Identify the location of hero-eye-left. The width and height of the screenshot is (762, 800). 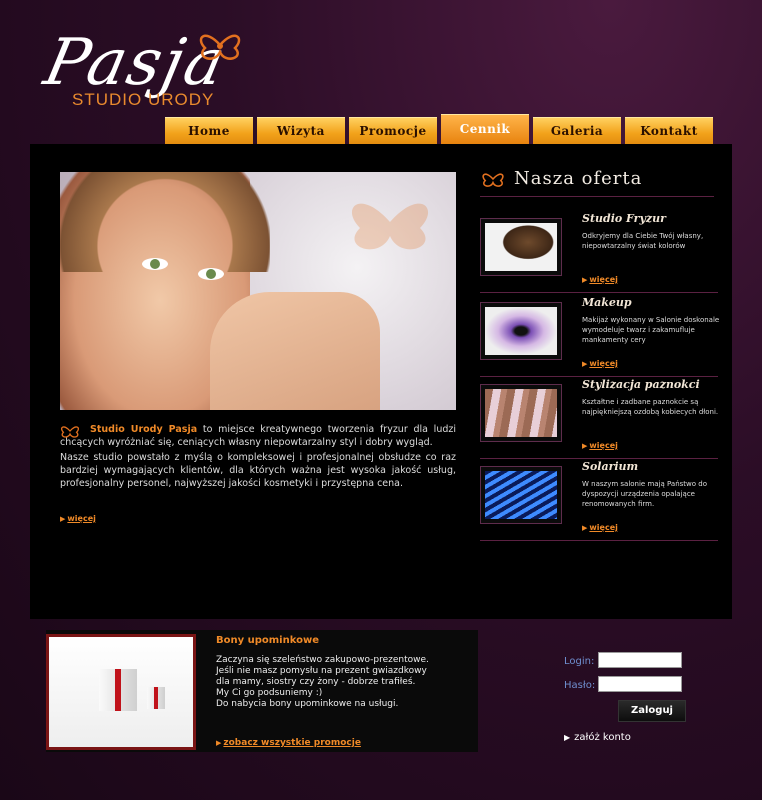
(155, 264).